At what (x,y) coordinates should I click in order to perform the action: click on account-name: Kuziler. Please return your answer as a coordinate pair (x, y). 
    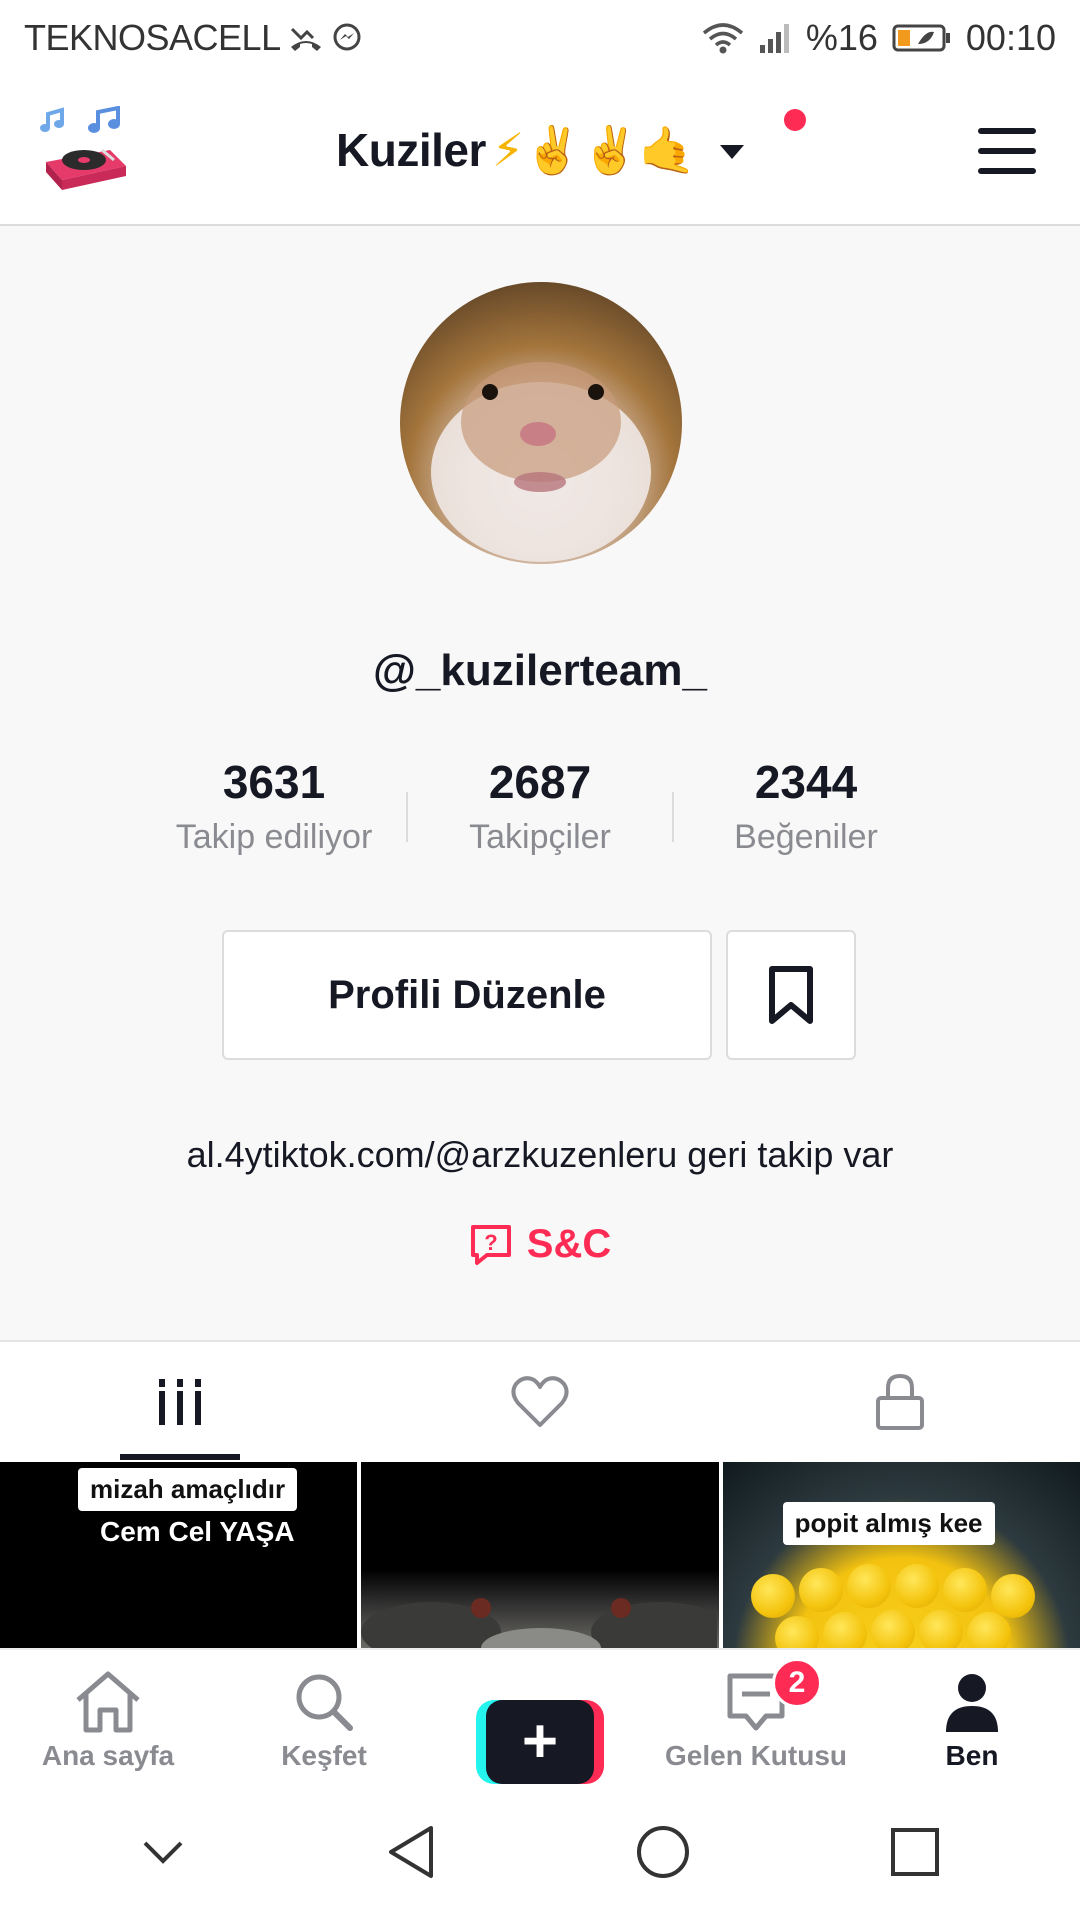
    Looking at the image, I should click on (411, 150).